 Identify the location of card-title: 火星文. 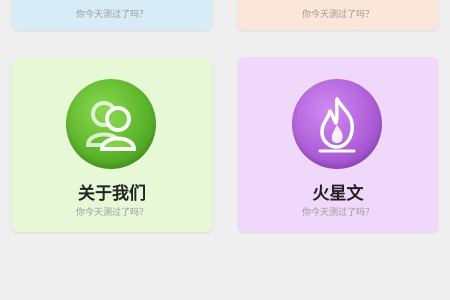
(338, 194).